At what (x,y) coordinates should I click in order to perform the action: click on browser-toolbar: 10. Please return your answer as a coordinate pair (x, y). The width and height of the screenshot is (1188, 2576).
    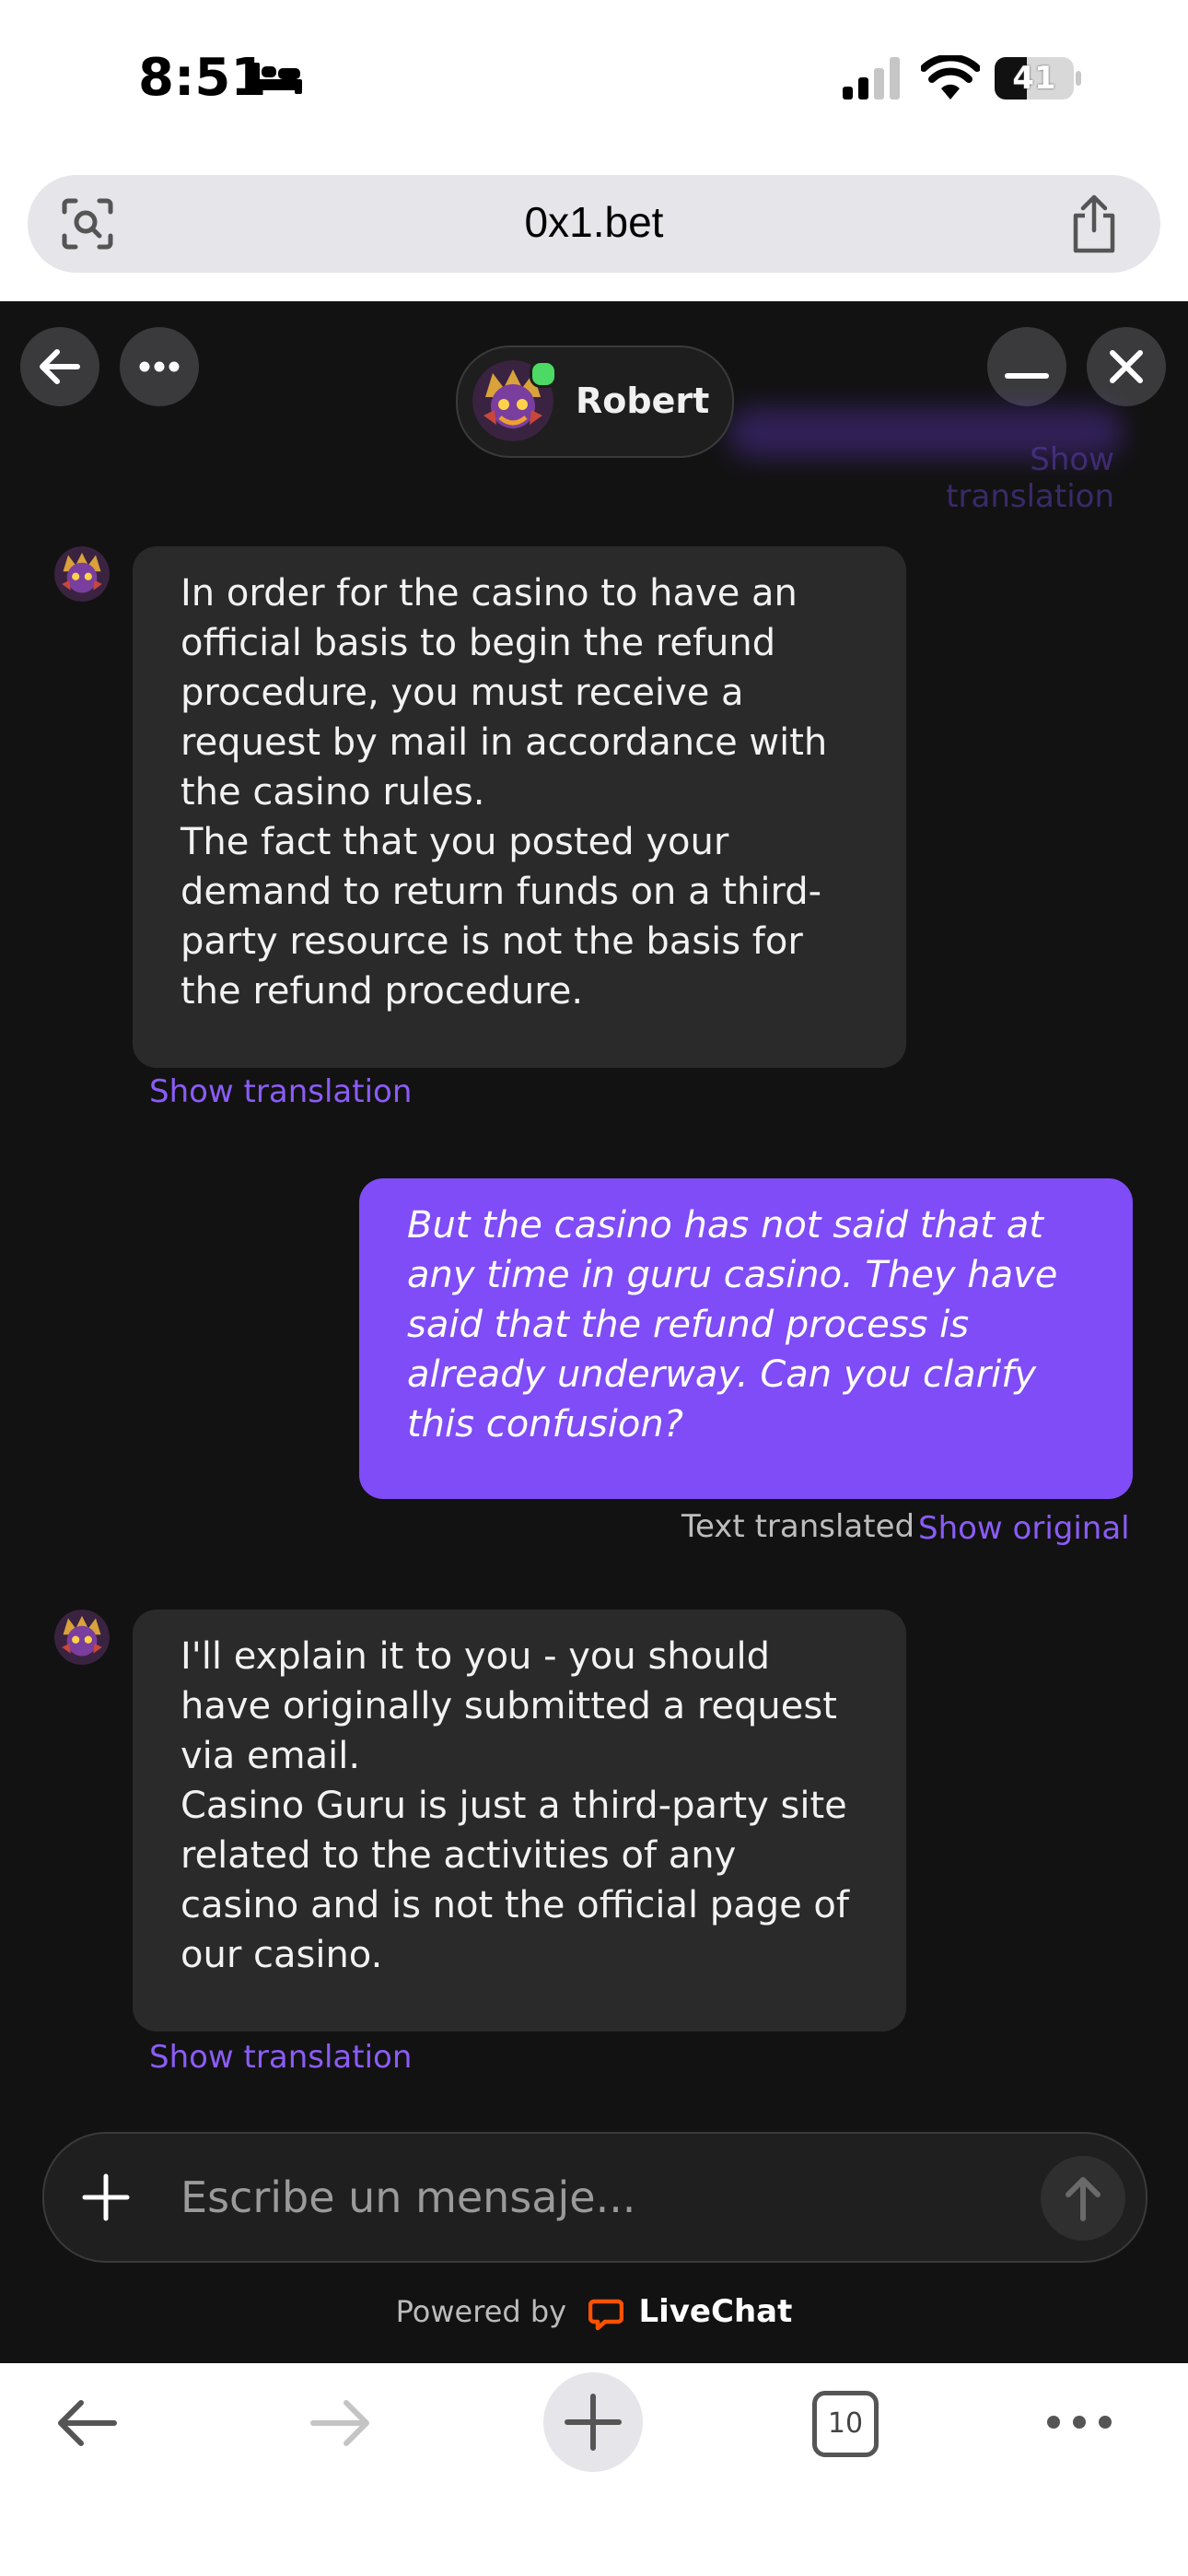
    Looking at the image, I should click on (594, 2469).